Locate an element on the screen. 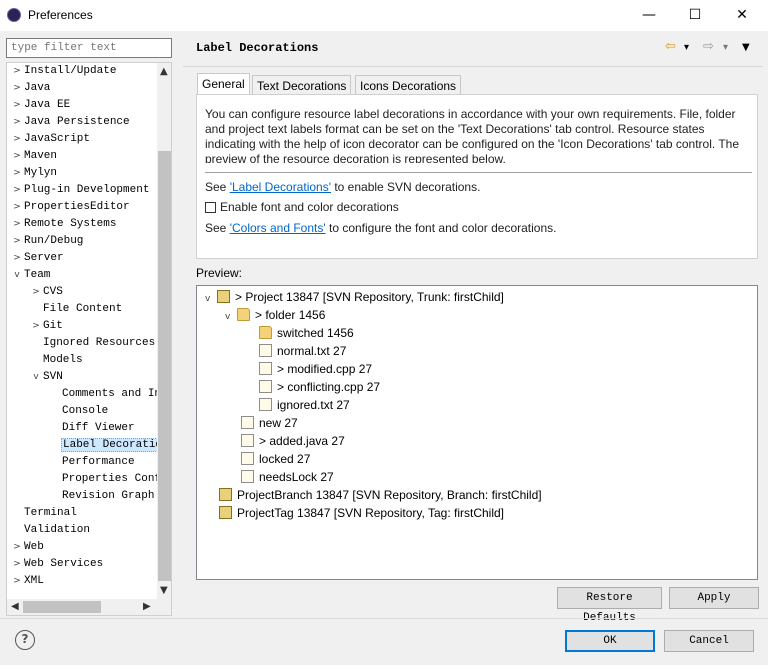 This screenshot has height=665, width=768. forward-arrow-icon: ⇨ is located at coordinates (708, 46).